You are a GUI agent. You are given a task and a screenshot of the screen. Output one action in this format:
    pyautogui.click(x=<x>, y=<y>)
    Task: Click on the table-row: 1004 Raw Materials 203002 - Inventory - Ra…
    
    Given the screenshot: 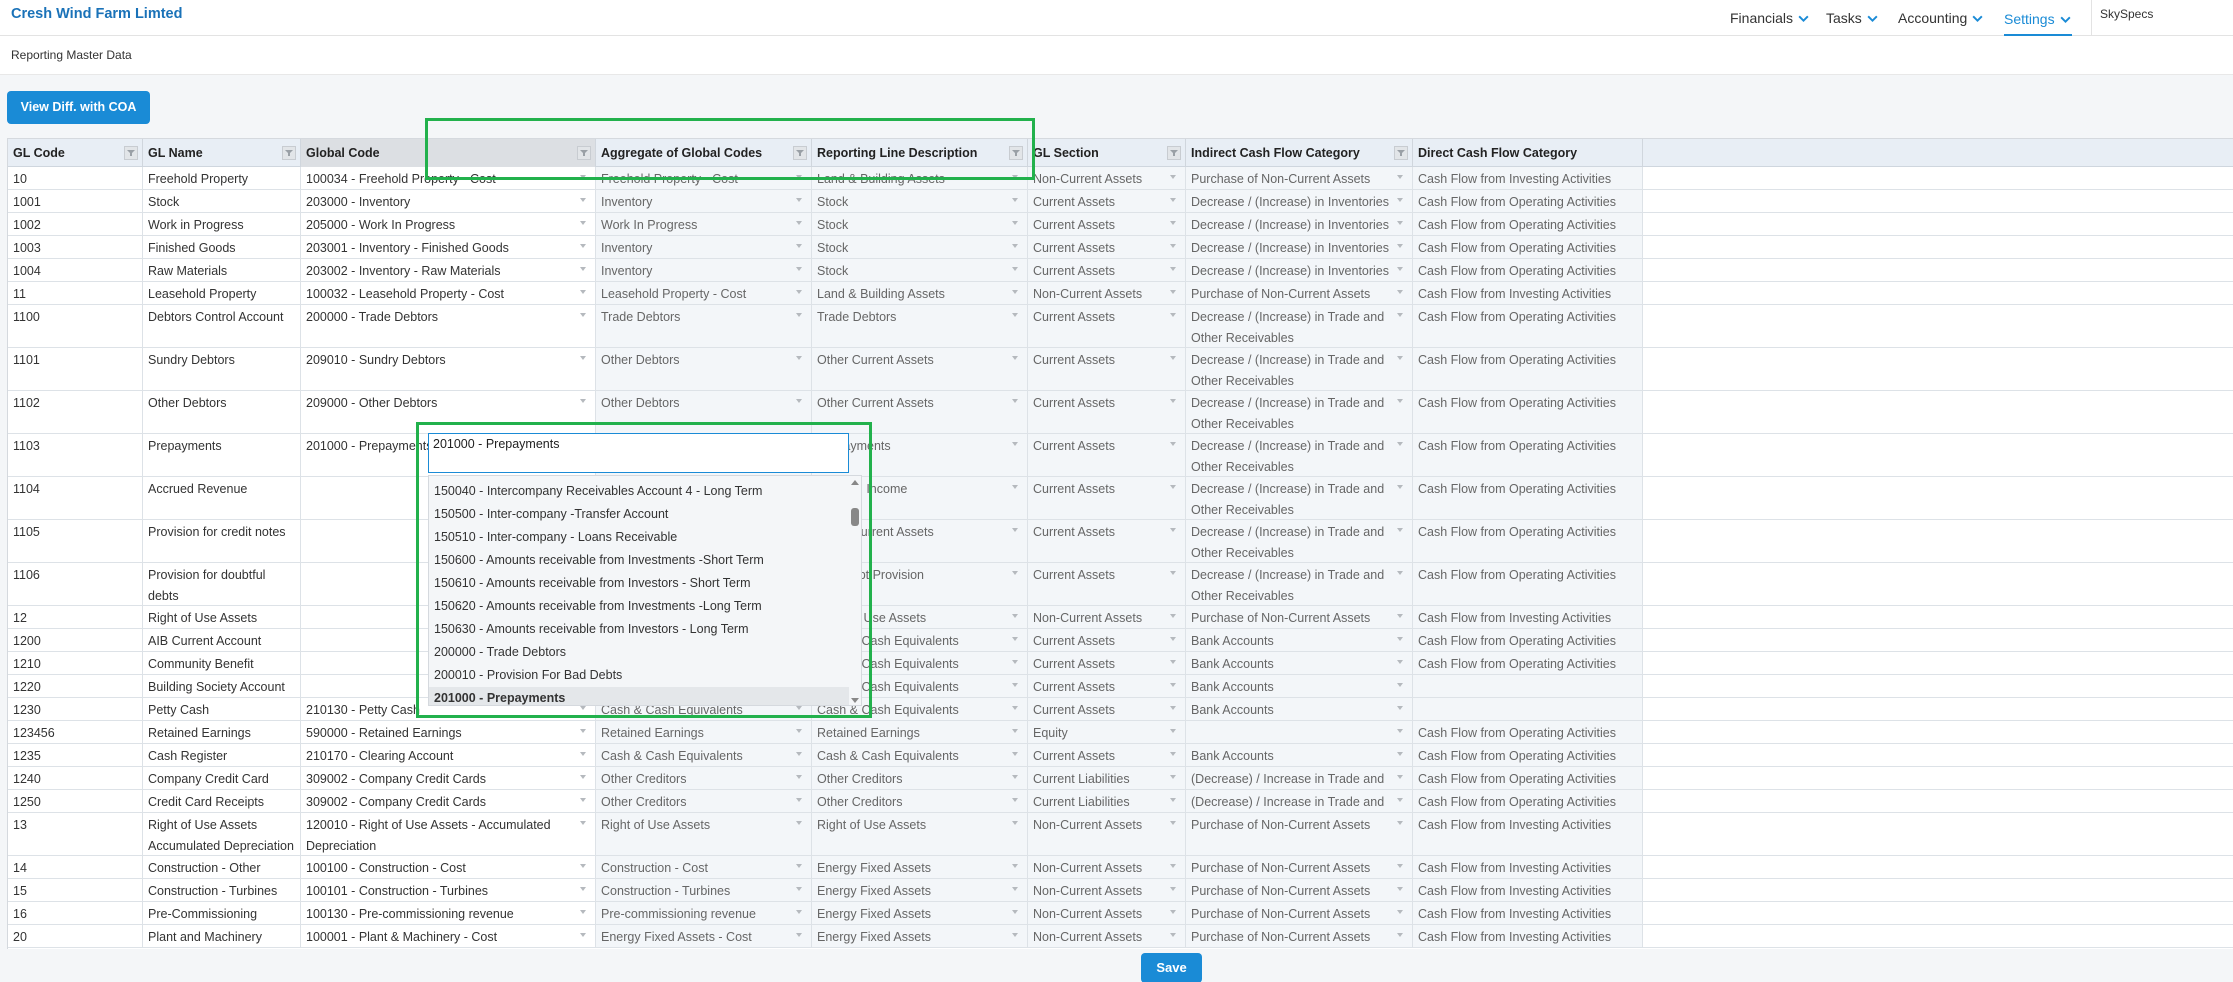 What is the action you would take?
    pyautogui.click(x=1120, y=270)
    